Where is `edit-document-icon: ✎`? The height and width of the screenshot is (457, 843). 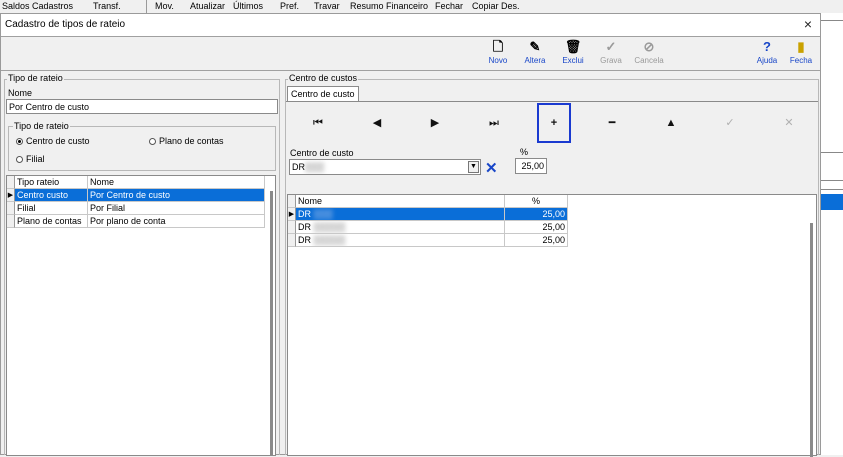
edit-document-icon: ✎ is located at coordinates (535, 46).